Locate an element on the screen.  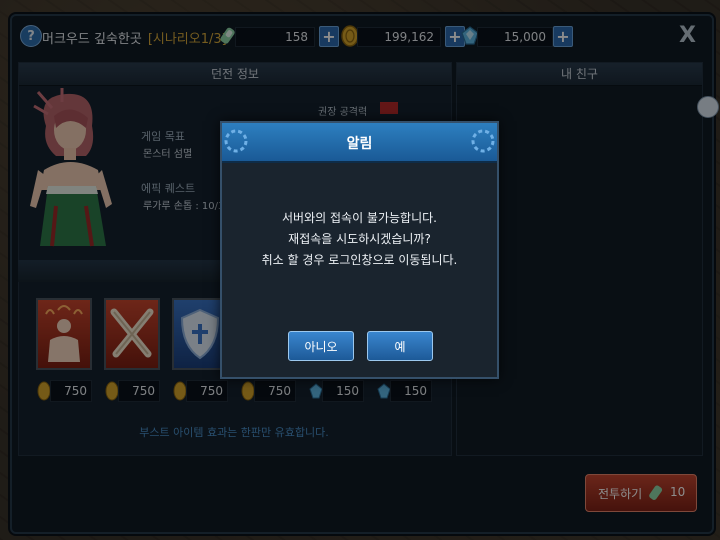
yes-button: 예 is located at coordinates (400, 346).